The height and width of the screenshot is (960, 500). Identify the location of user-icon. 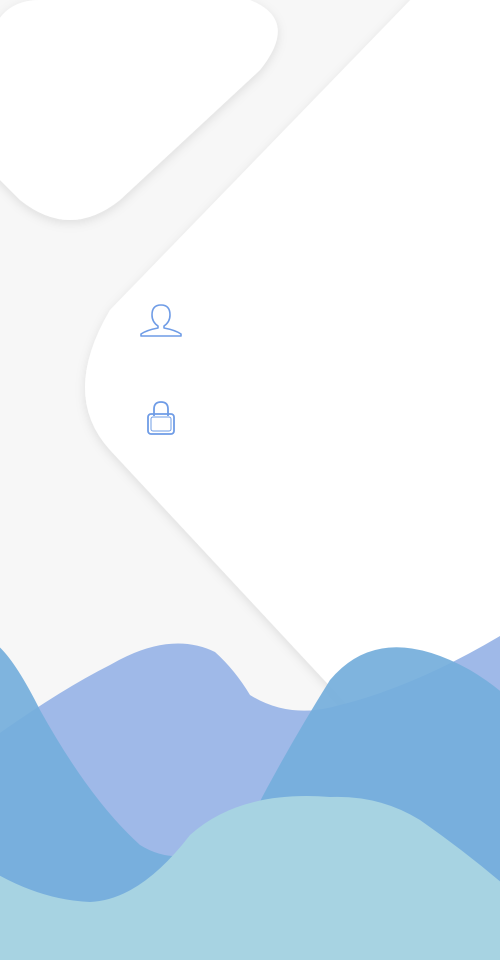
(161, 318).